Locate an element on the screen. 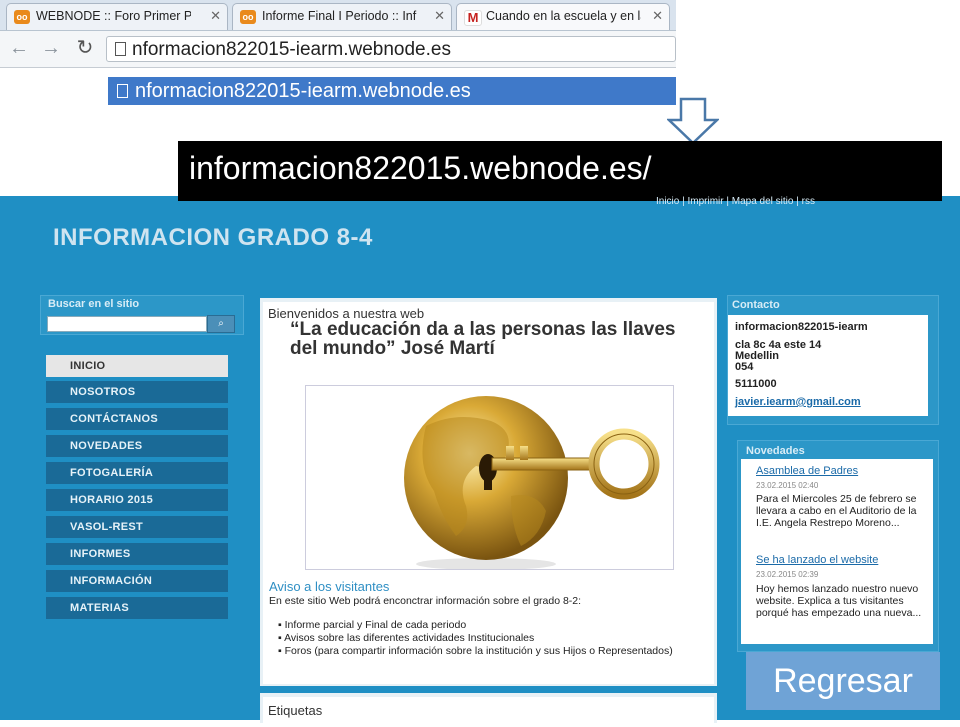  globe-key-image is located at coordinates (489, 477).